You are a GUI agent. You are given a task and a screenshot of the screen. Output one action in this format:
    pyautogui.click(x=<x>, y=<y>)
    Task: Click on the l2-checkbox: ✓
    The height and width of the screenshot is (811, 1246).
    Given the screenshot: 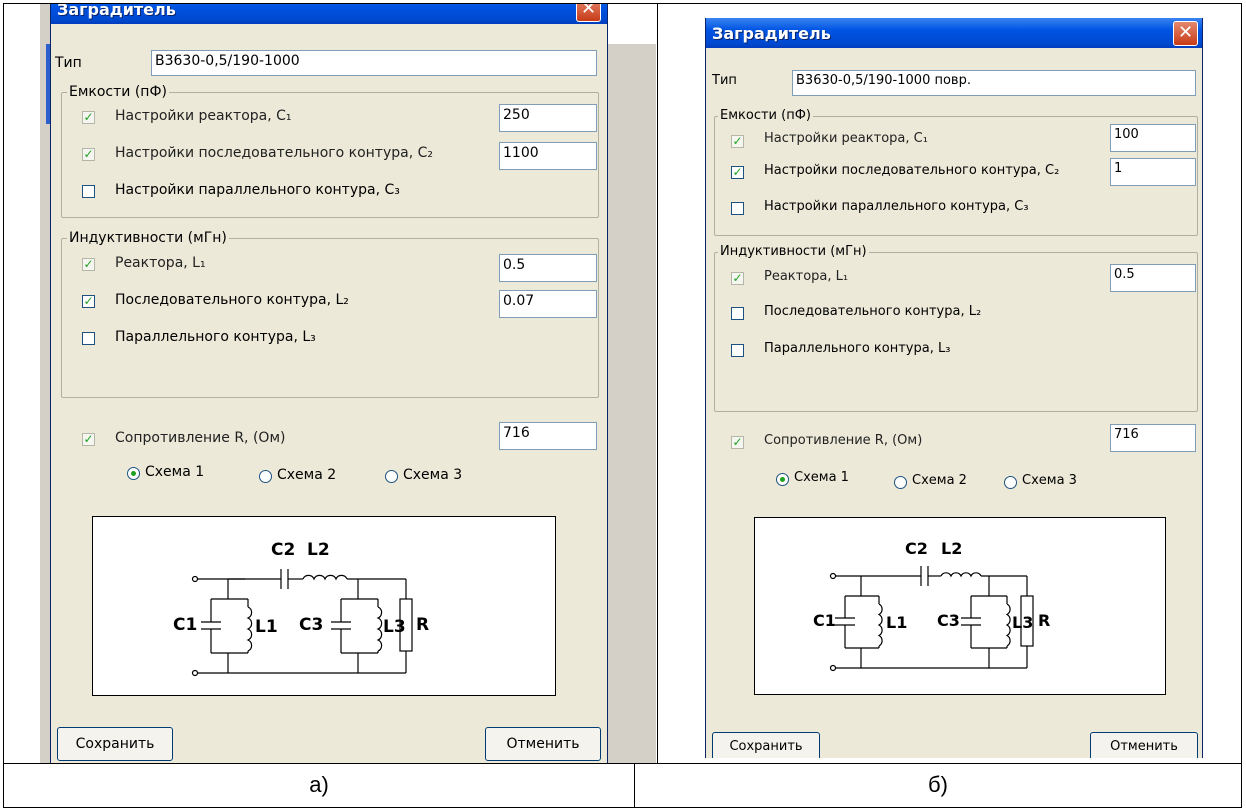 What is the action you would take?
    pyautogui.click(x=88, y=301)
    